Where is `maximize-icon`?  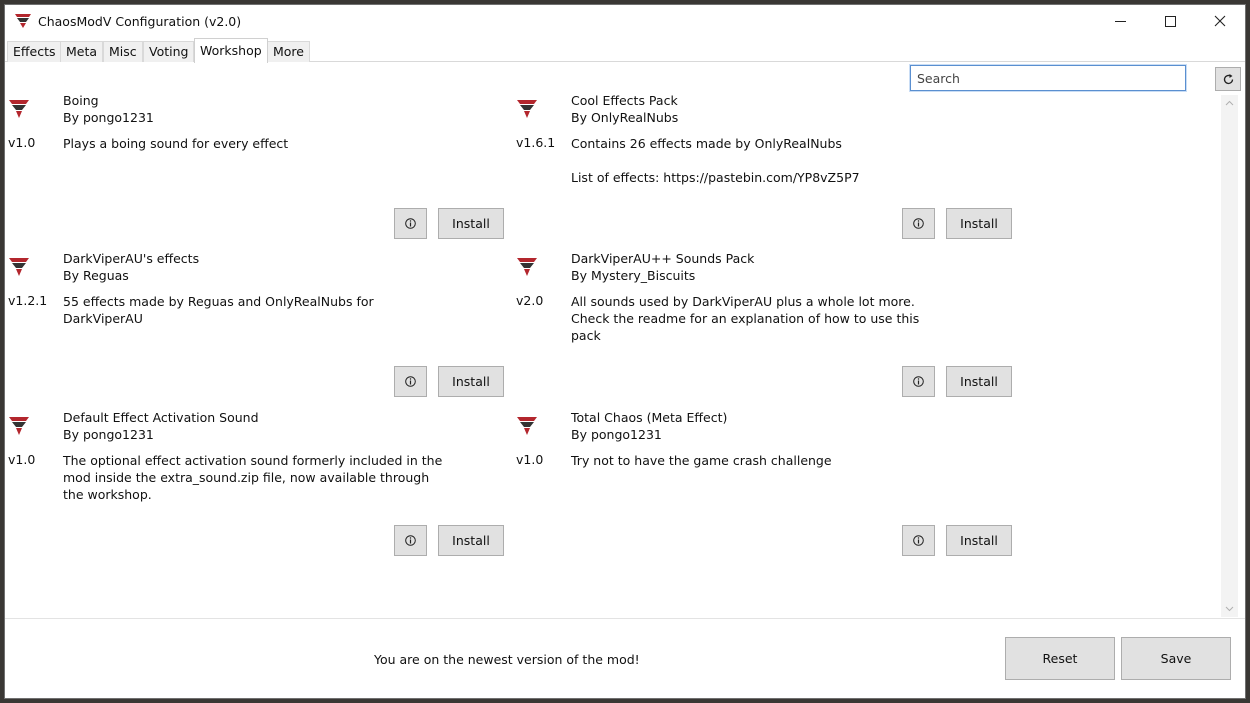 maximize-icon is located at coordinates (1170, 21).